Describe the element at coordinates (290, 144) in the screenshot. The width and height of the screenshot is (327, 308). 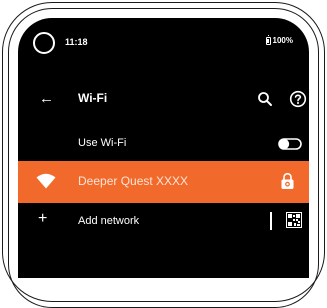
I see `wifi-toggle-switch` at that location.